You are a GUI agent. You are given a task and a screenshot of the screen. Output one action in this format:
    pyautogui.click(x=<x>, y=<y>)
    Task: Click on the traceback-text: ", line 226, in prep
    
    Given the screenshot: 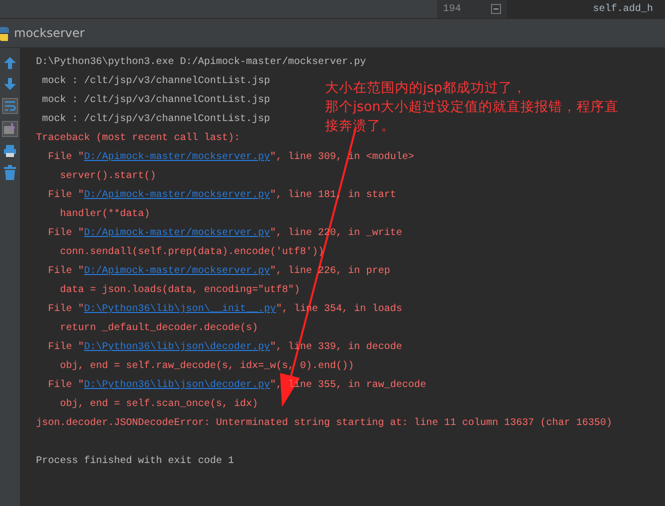 What is the action you would take?
    pyautogui.click(x=330, y=271)
    